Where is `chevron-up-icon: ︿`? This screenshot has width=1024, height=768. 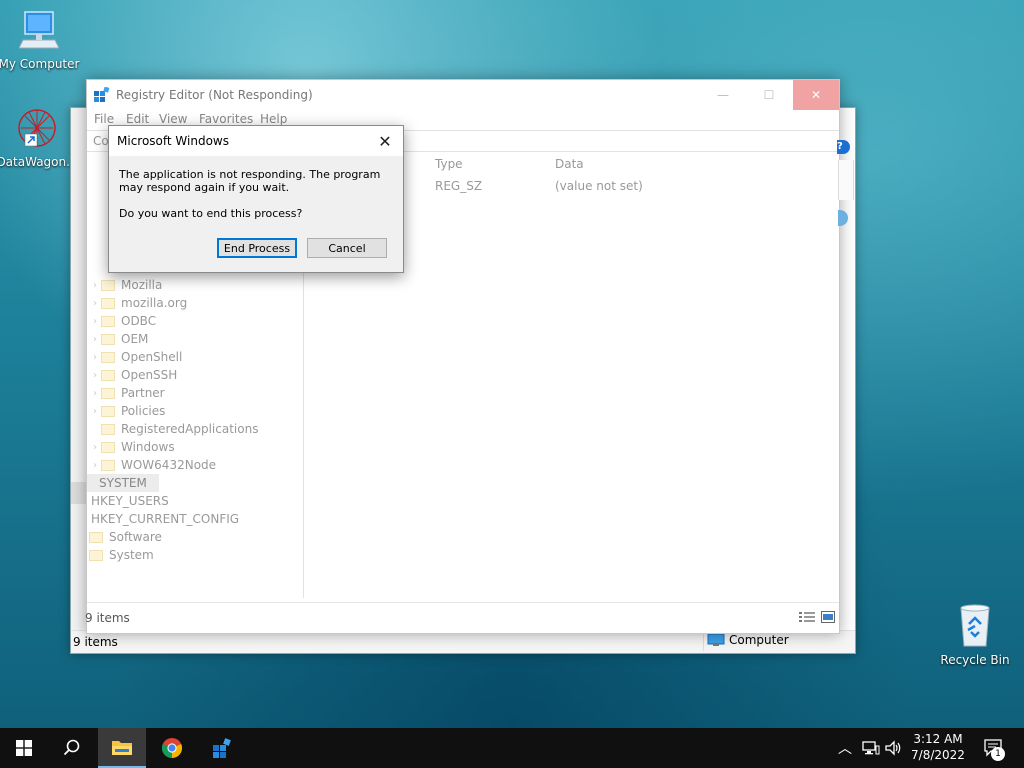 chevron-up-icon: ︿ is located at coordinates (845, 749).